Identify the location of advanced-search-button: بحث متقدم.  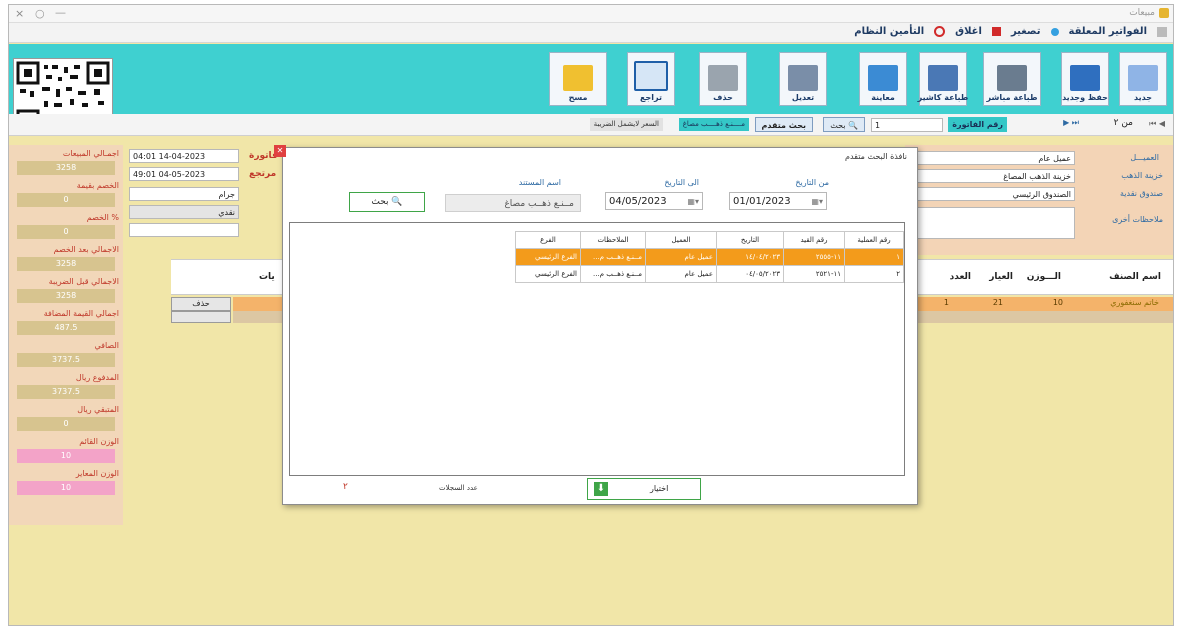
(783, 124).